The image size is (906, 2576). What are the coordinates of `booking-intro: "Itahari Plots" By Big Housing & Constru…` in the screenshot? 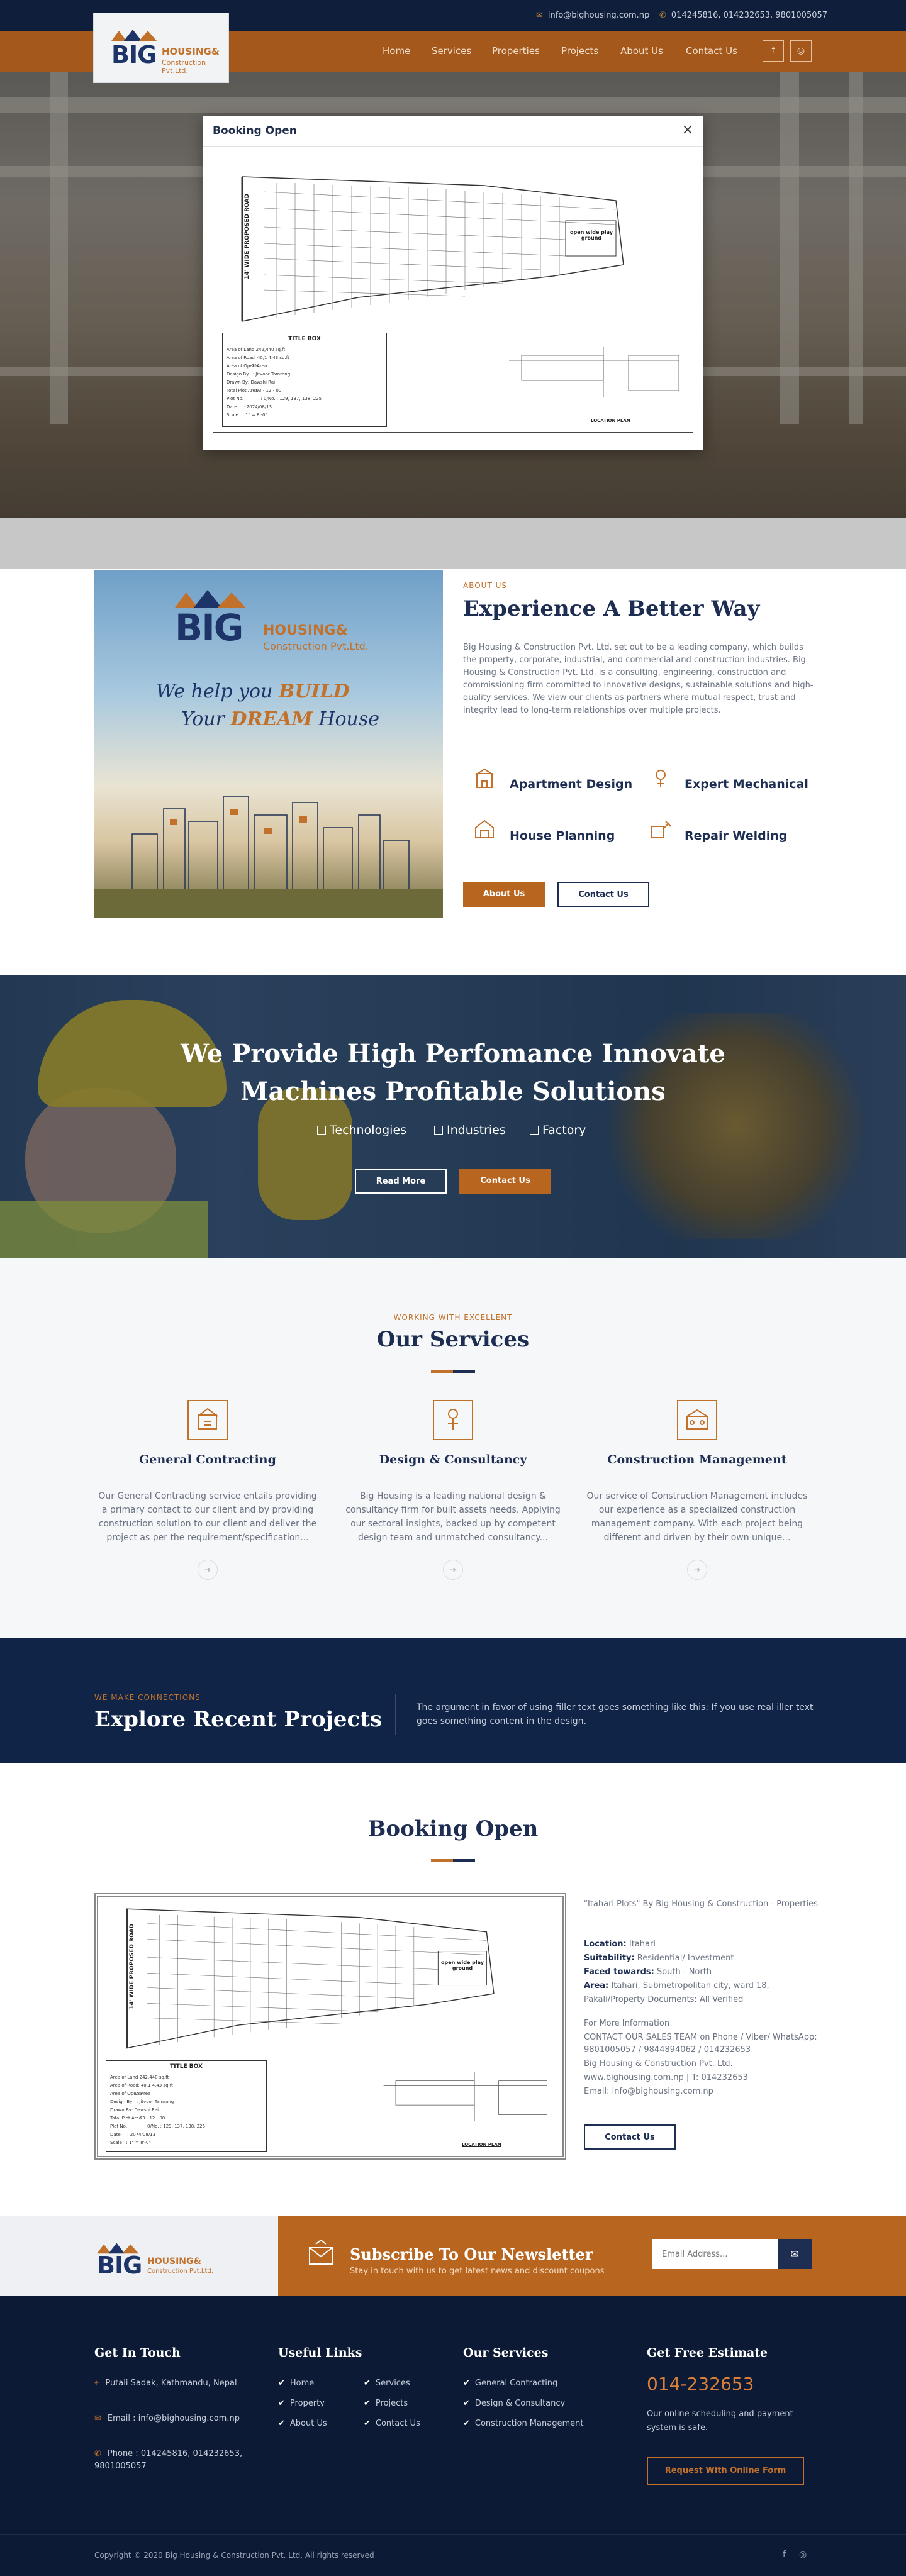 It's located at (701, 1904).